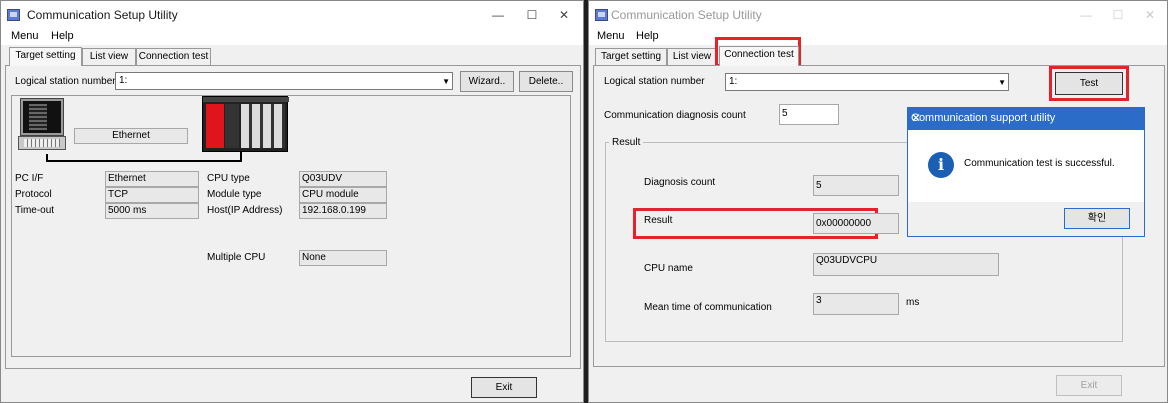  What do you see at coordinates (809, 114) in the screenshot?
I see `diag-count-input: 5` at bounding box center [809, 114].